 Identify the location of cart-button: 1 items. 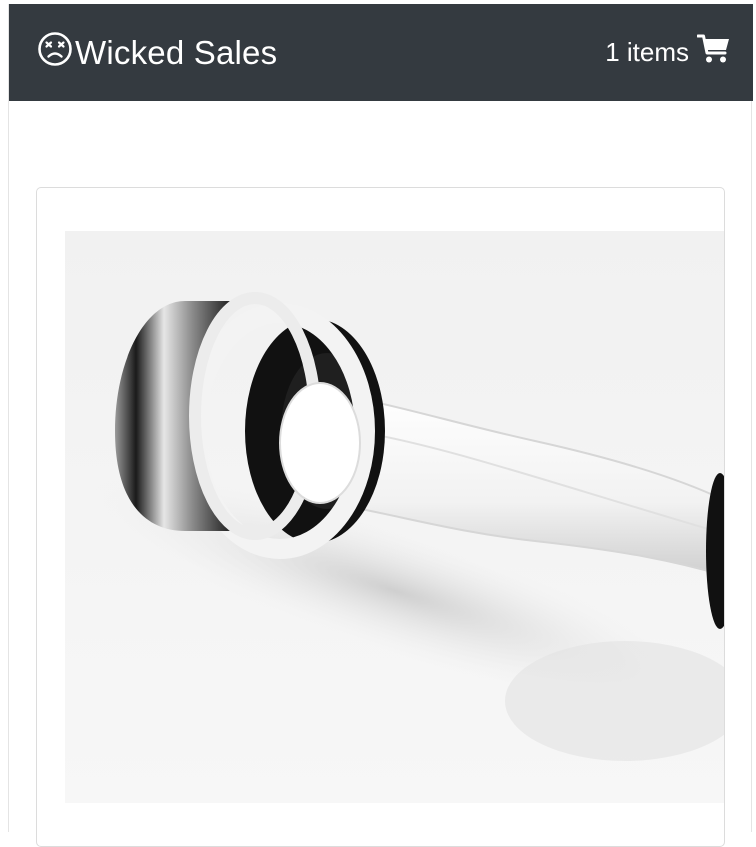
(668, 52).